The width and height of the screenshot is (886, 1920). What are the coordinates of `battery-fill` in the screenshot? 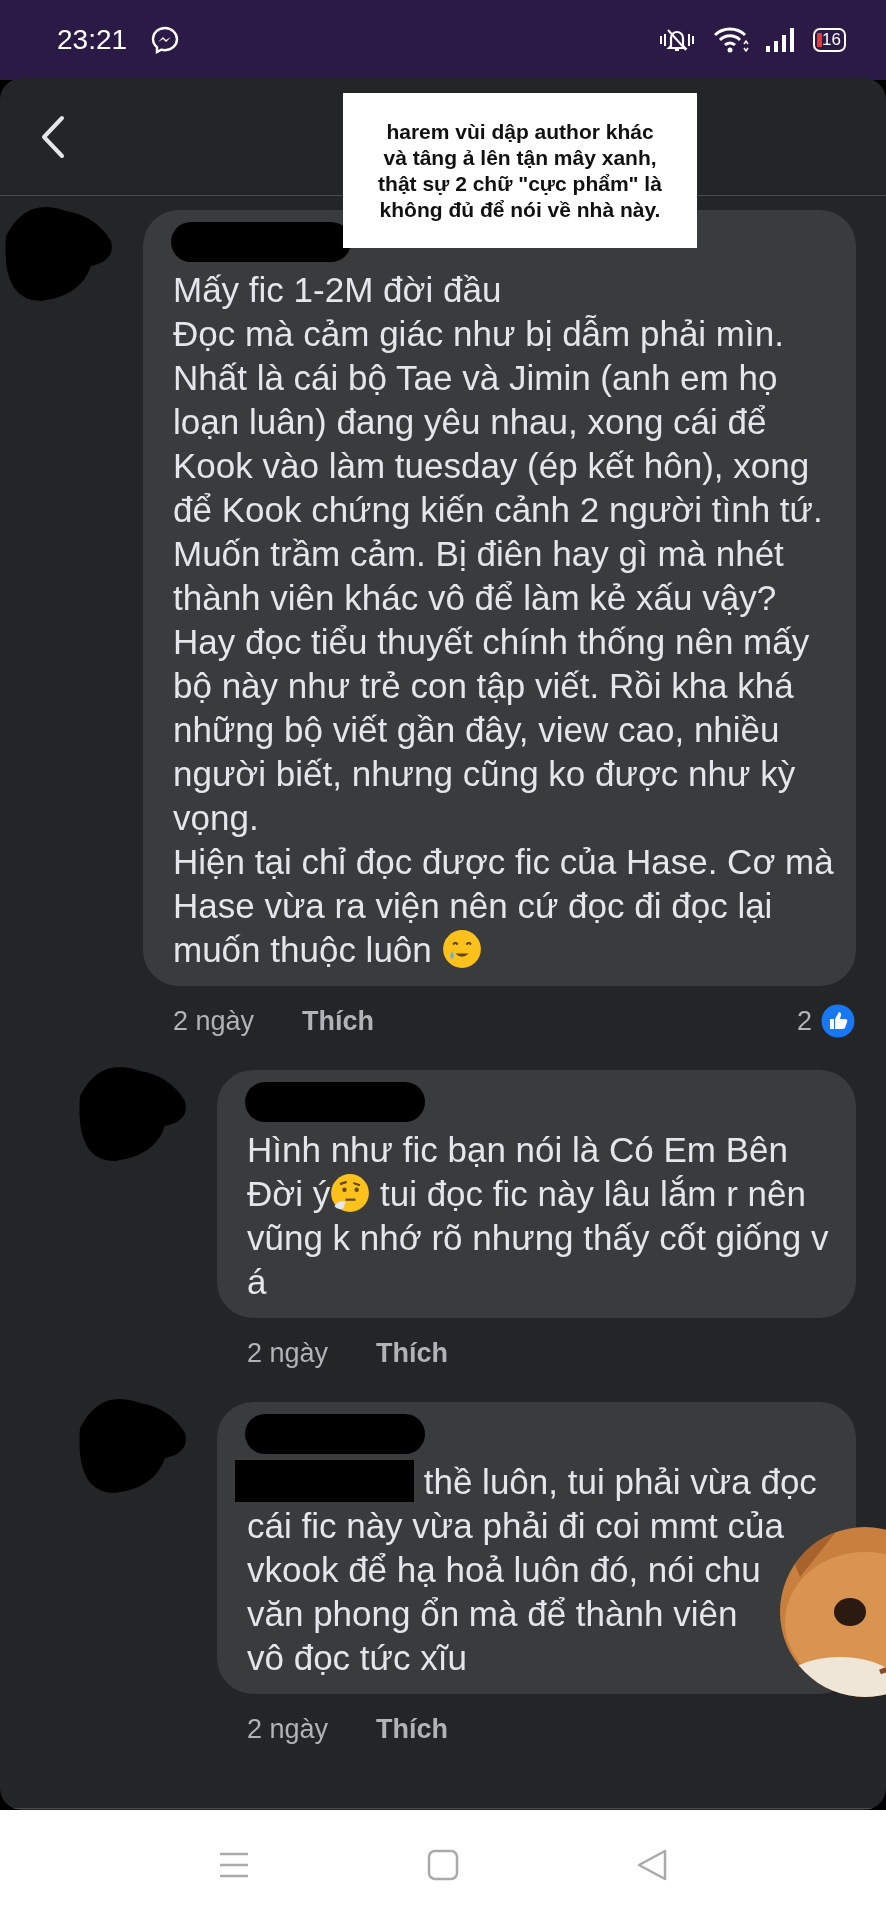 It's located at (820, 40).